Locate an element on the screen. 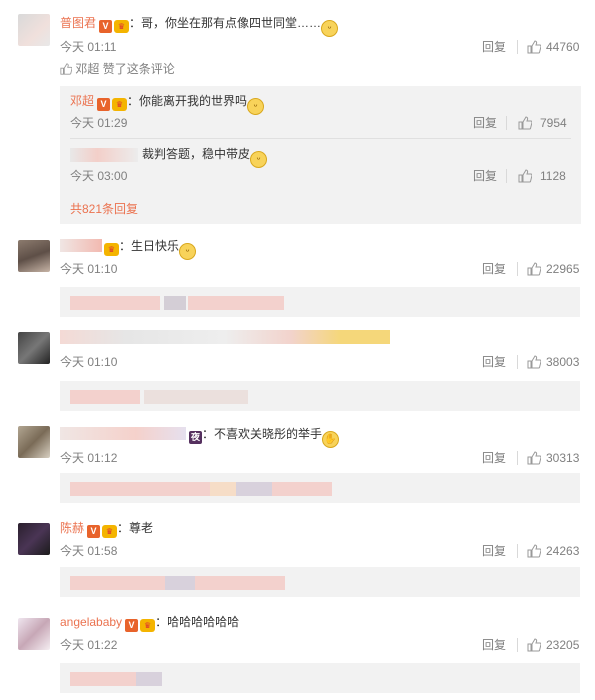 The width and height of the screenshot is (595, 700). member-badge-icon: 夜 is located at coordinates (195, 437).